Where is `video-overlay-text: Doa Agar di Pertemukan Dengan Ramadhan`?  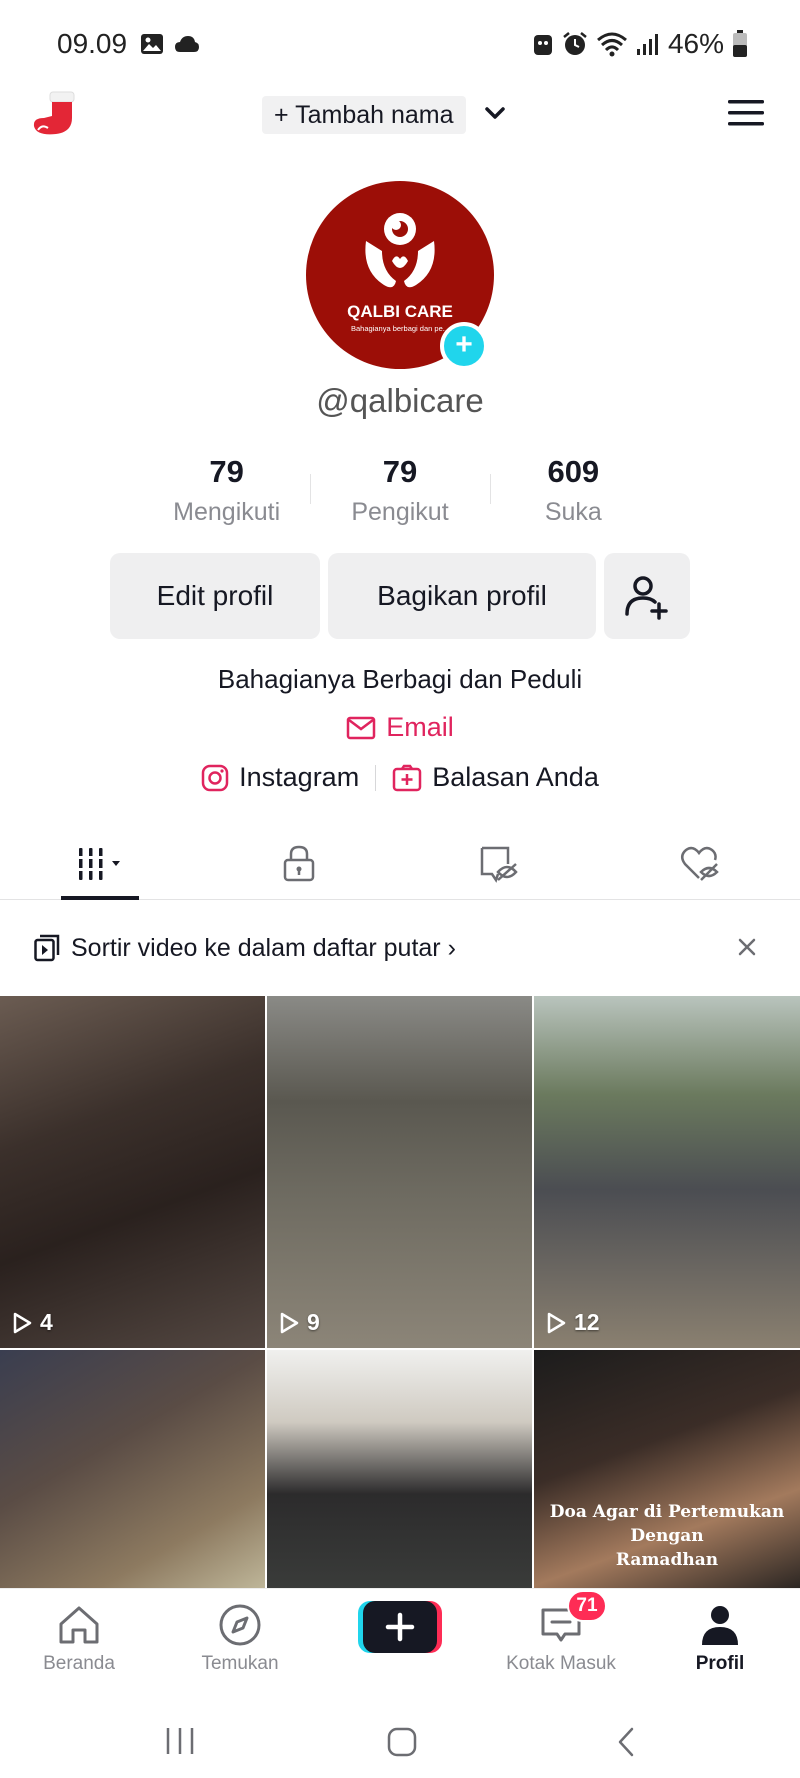 video-overlay-text: Doa Agar di Pertemukan Dengan Ramadhan is located at coordinates (667, 1536).